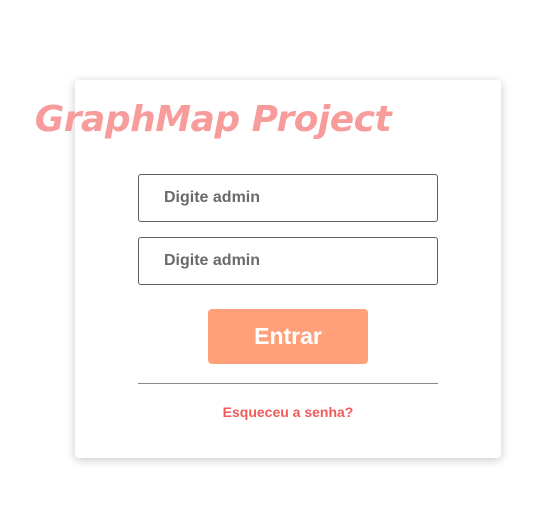  I want to click on app-title: GraphMap Project, so click(213, 119).